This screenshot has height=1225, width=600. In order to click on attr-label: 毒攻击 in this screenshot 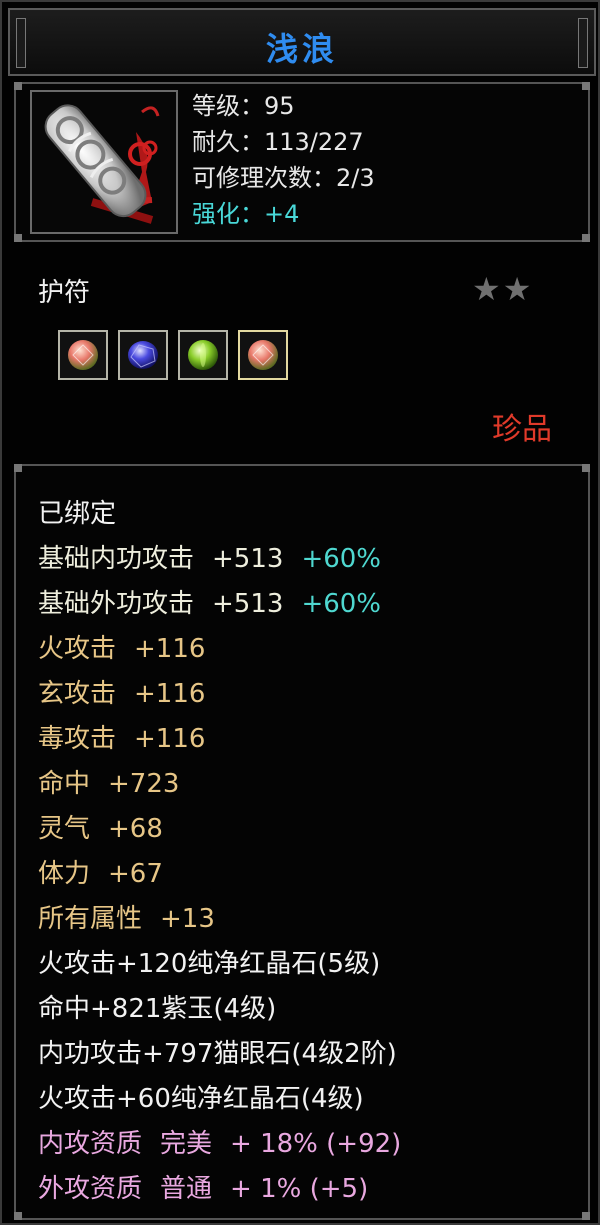, I will do `click(77, 739)`.